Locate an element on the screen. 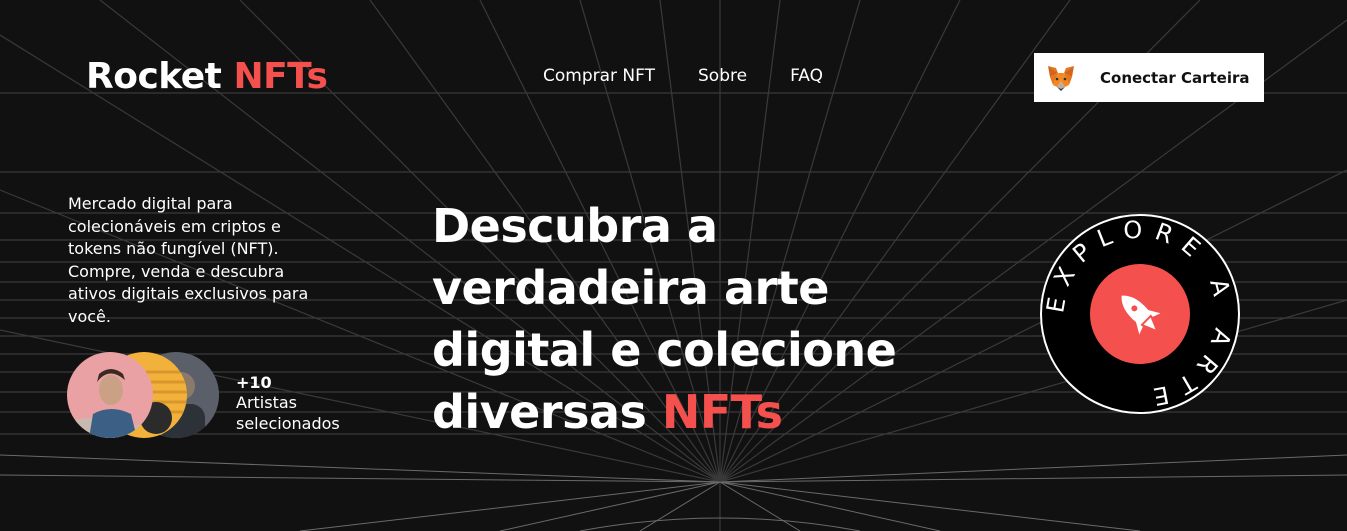 The height and width of the screenshot is (531, 1347). artists-count: +10 is located at coordinates (254, 382).